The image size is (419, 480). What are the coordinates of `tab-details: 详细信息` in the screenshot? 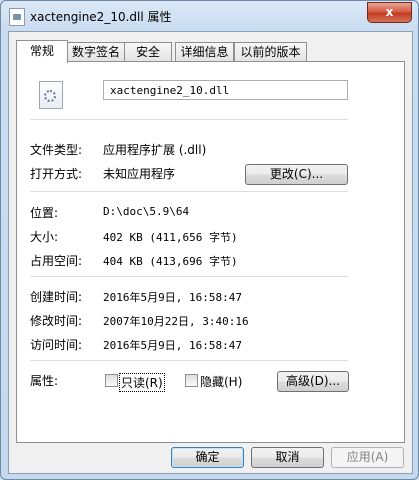 It's located at (204, 51).